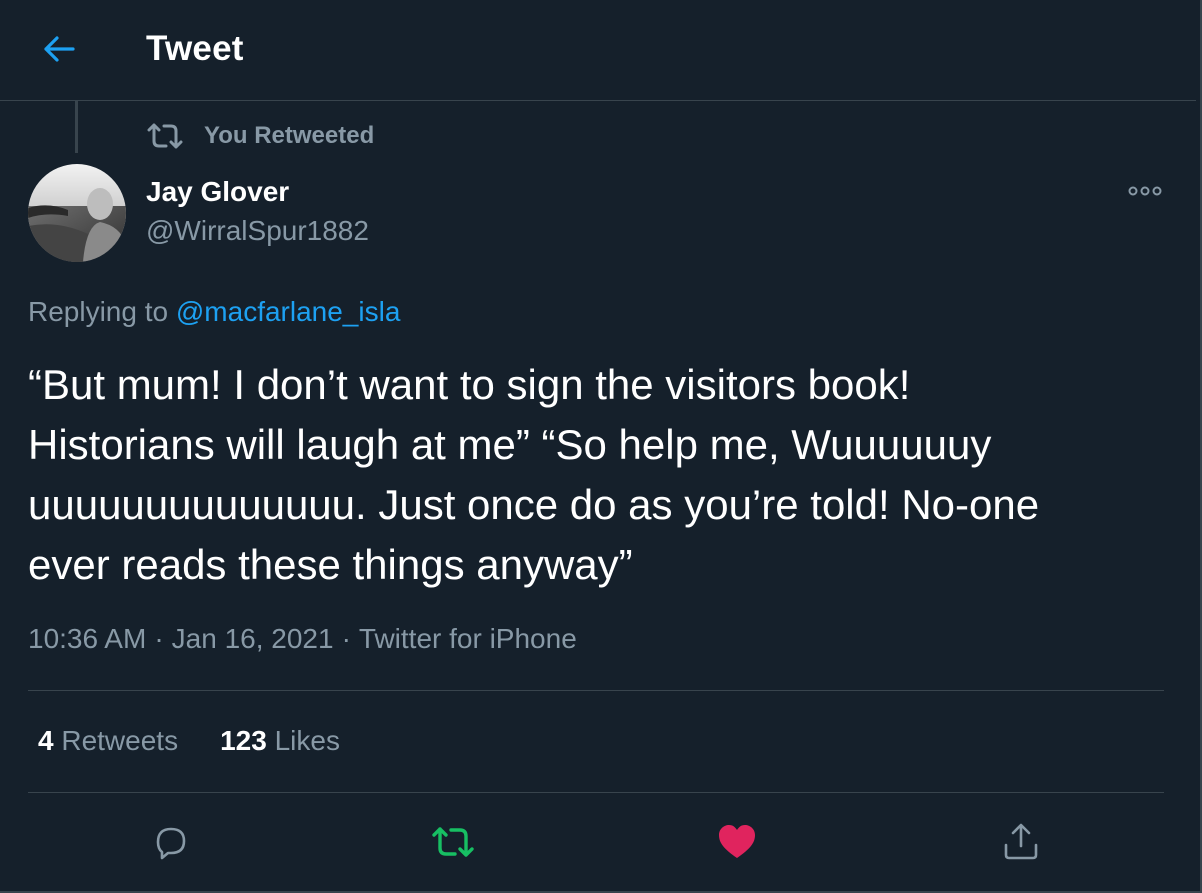 This screenshot has height=893, width=1202. I want to click on tweet-stats: 4 Retweets 123 Likes, so click(189, 741).